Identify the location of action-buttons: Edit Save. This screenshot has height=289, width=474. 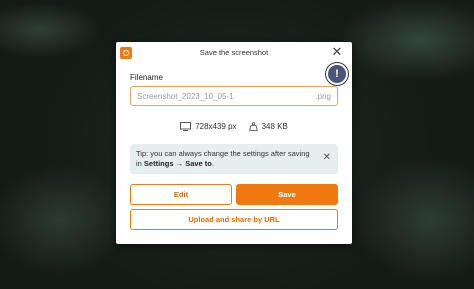
(234, 194).